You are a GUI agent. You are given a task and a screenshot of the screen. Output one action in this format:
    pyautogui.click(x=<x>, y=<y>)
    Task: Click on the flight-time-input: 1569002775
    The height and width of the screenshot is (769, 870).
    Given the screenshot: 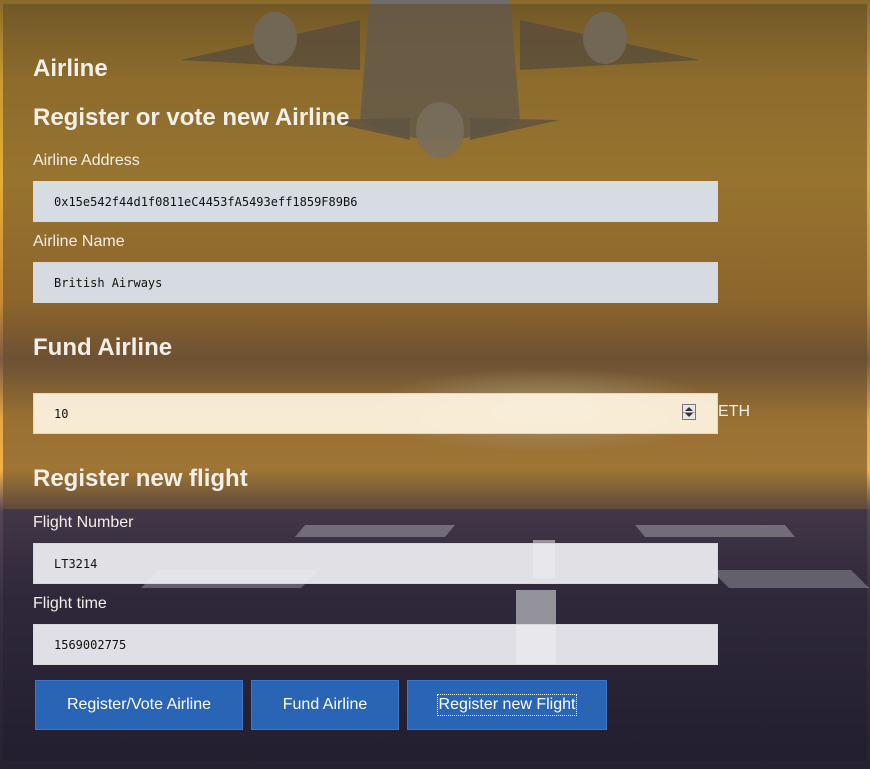 What is the action you would take?
    pyautogui.click(x=375, y=644)
    